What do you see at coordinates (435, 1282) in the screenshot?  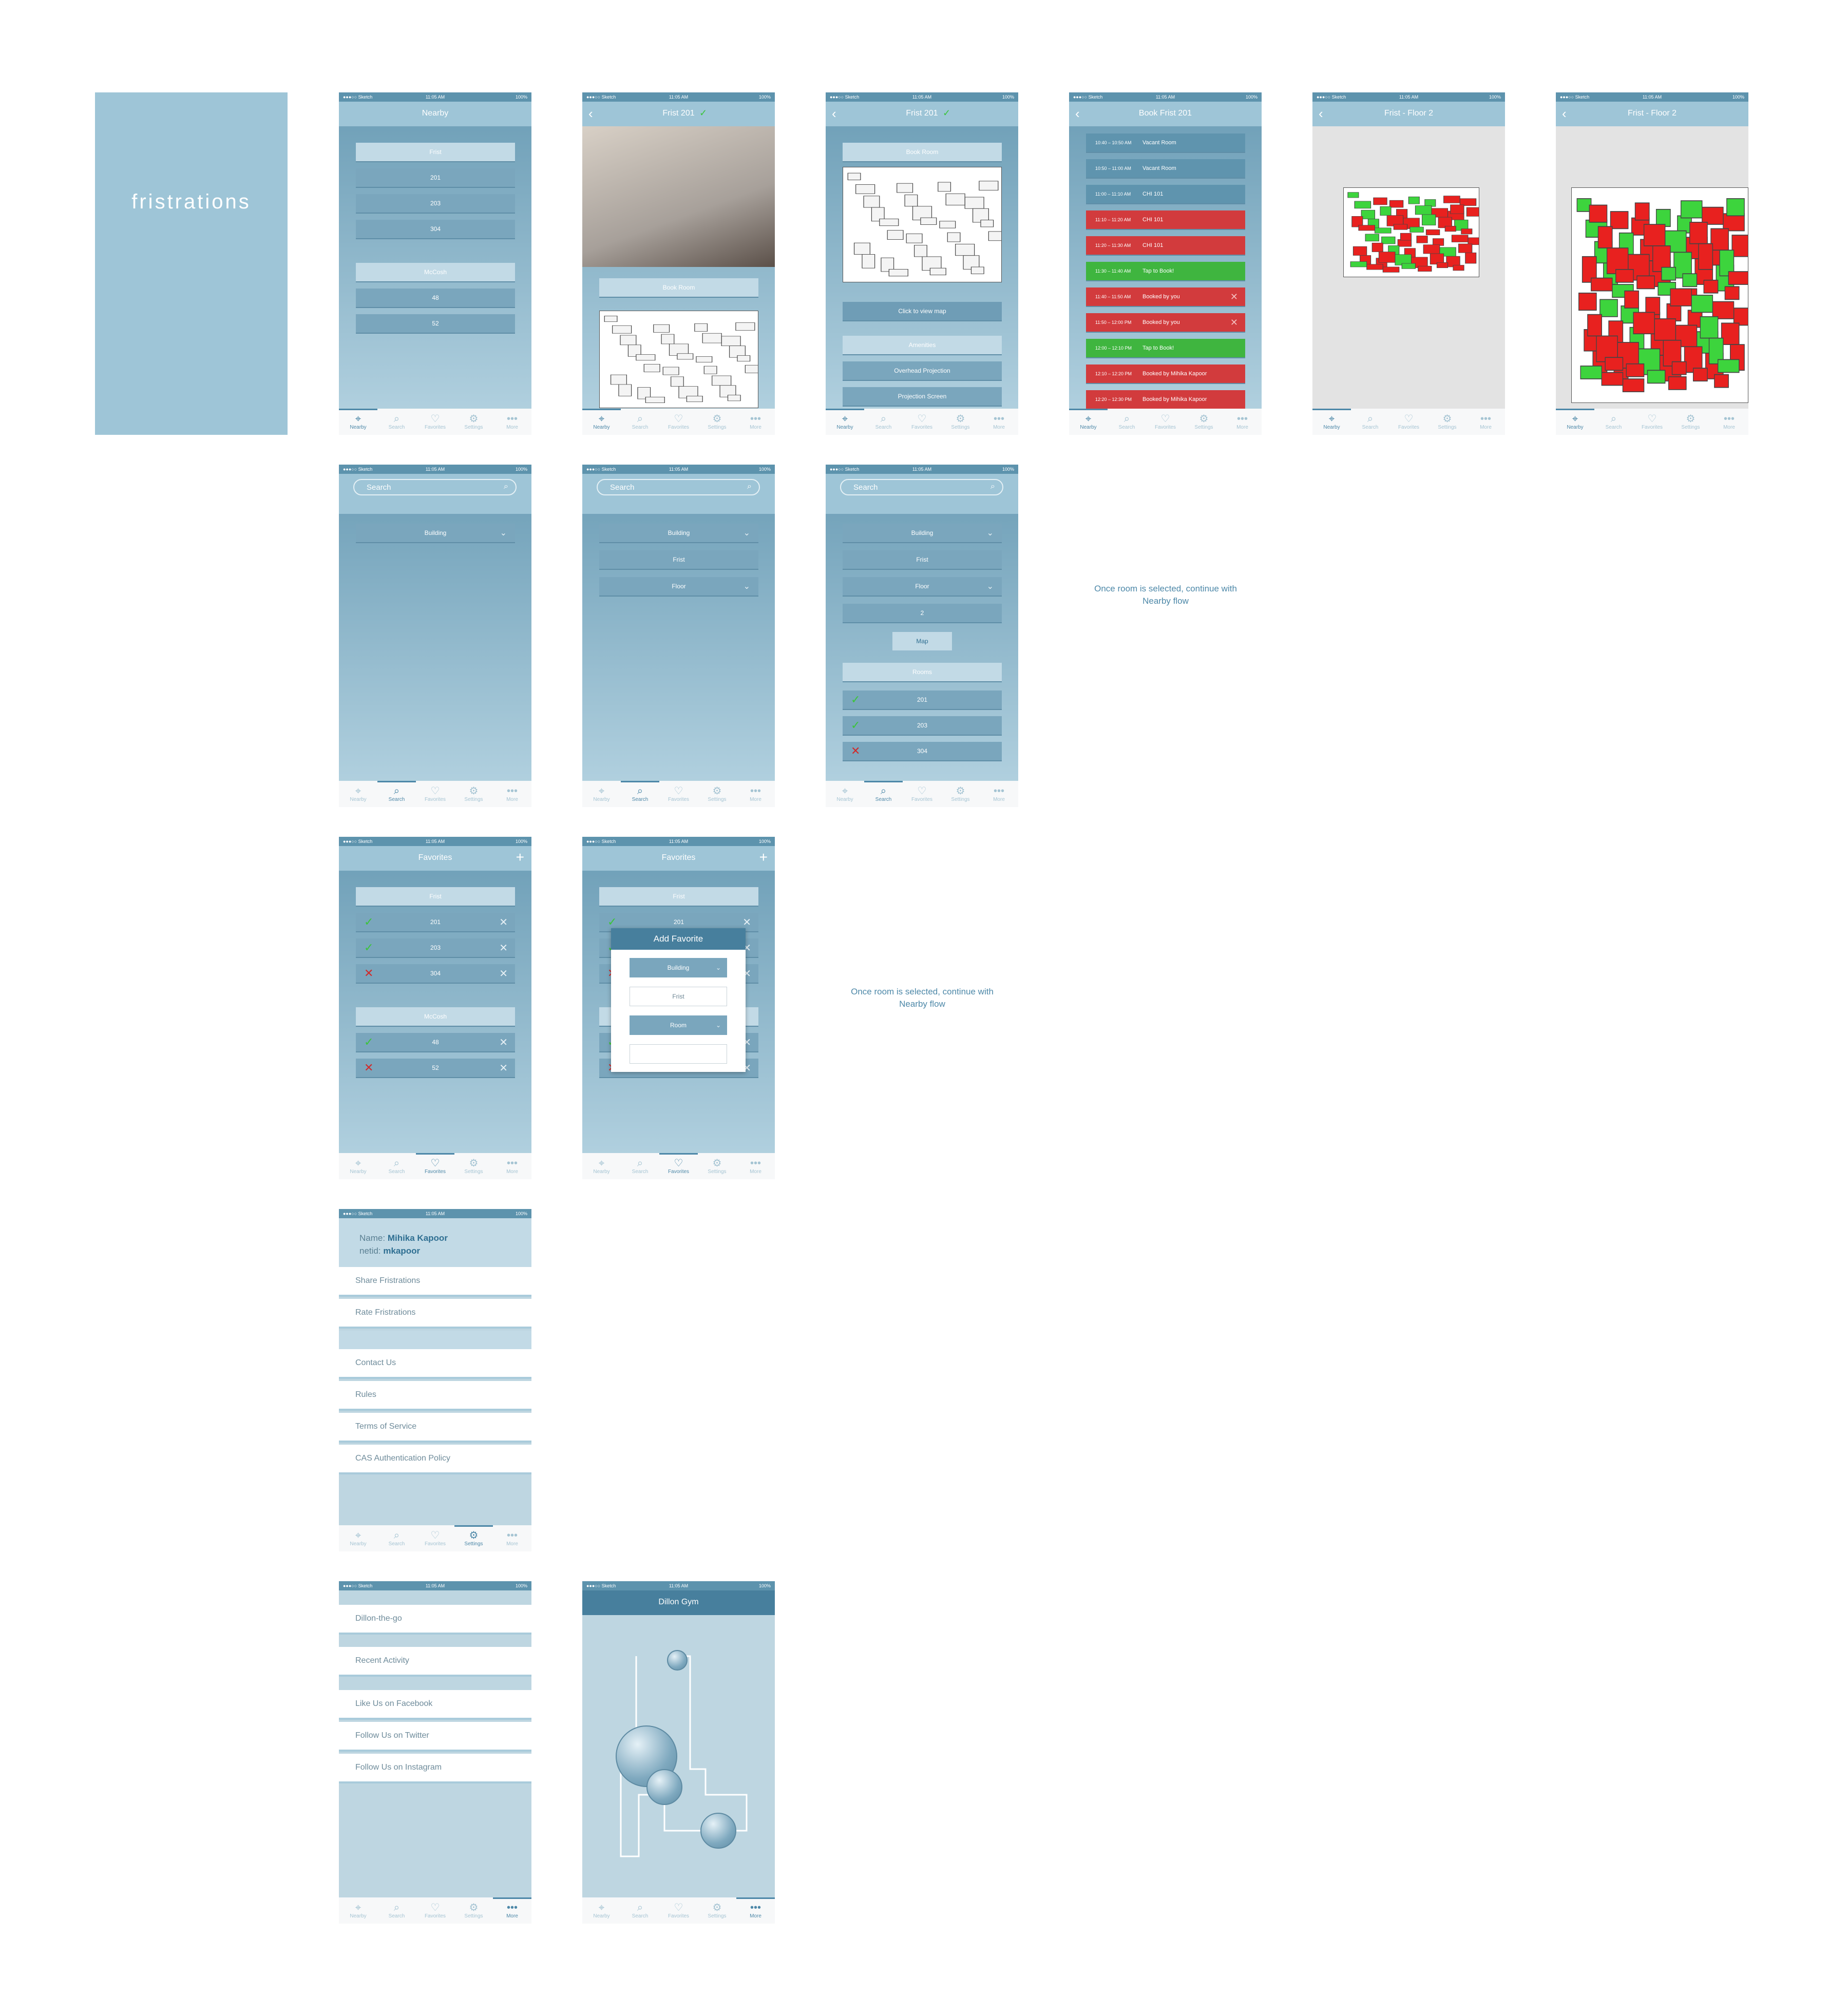 I see `settings-item: Share Fristrations` at bounding box center [435, 1282].